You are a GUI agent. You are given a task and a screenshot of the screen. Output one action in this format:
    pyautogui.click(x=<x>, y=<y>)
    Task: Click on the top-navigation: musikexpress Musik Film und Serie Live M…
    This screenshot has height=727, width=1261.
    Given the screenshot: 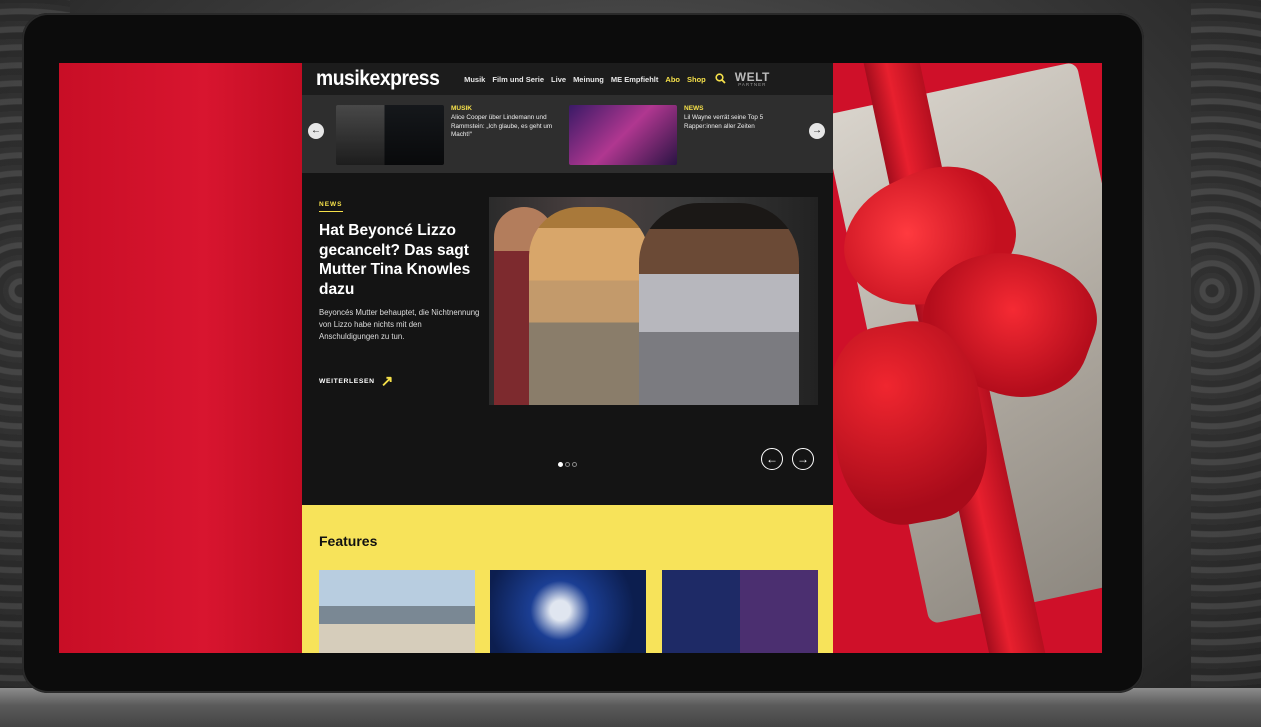 What is the action you would take?
    pyautogui.click(x=567, y=79)
    